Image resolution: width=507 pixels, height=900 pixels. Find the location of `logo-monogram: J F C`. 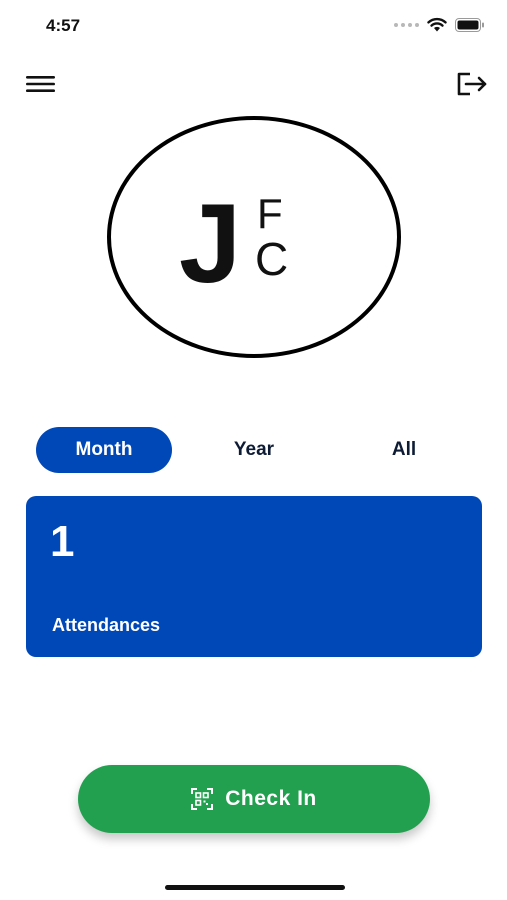

logo-monogram: J F C is located at coordinates (233, 243).